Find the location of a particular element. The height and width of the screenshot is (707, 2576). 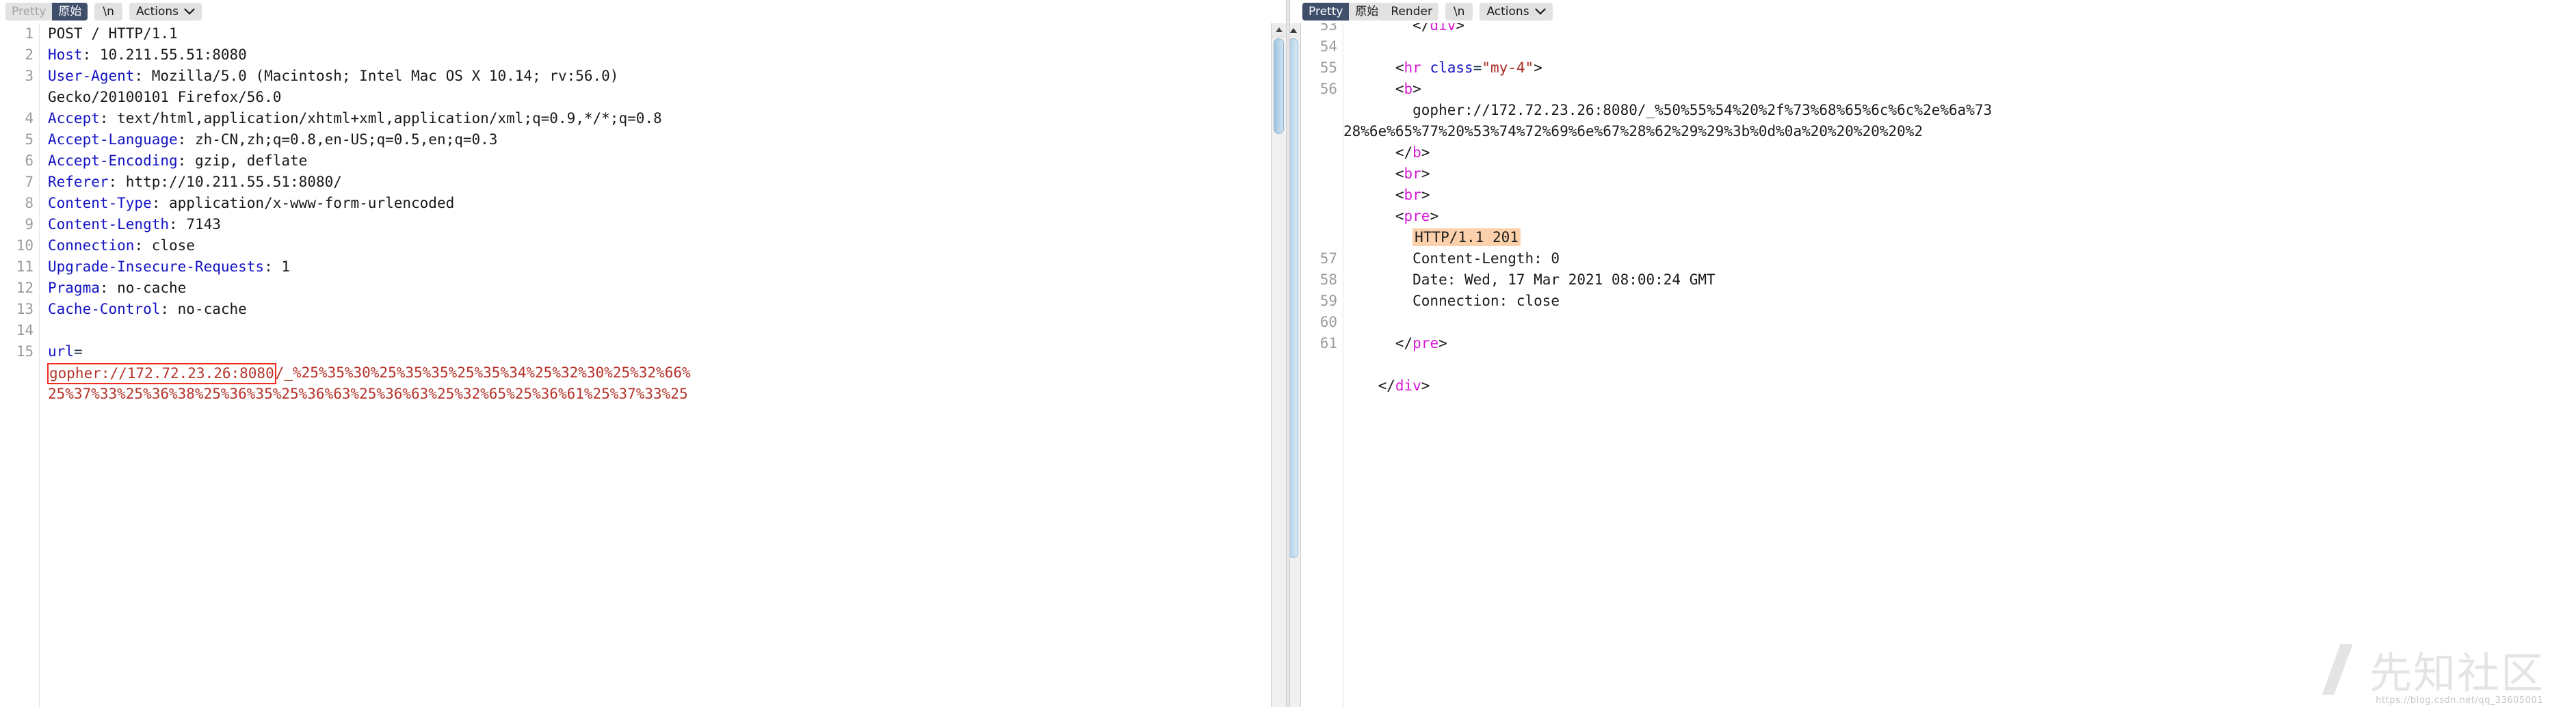

code-line: Referer: http://10.211.55.51:8080/ is located at coordinates (667, 183).